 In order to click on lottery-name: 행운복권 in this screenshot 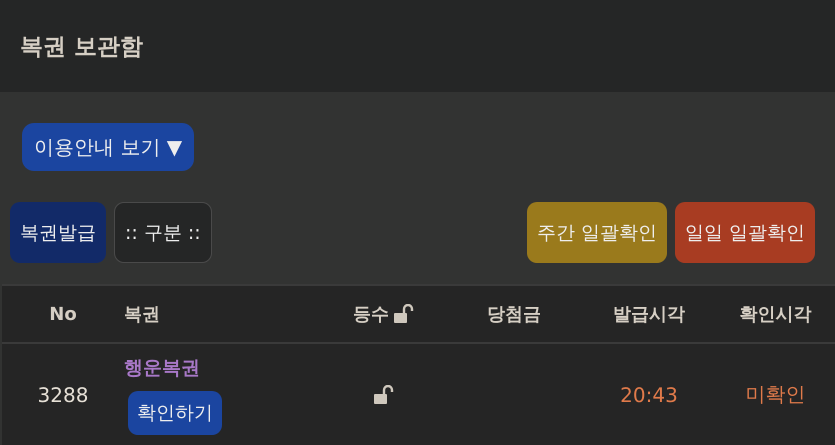, I will do `click(162, 368)`.